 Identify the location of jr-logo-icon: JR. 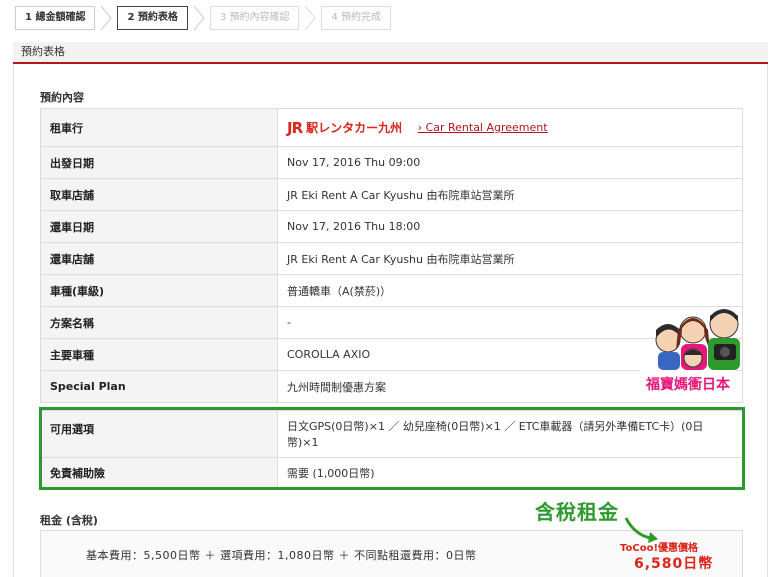
(295, 127).